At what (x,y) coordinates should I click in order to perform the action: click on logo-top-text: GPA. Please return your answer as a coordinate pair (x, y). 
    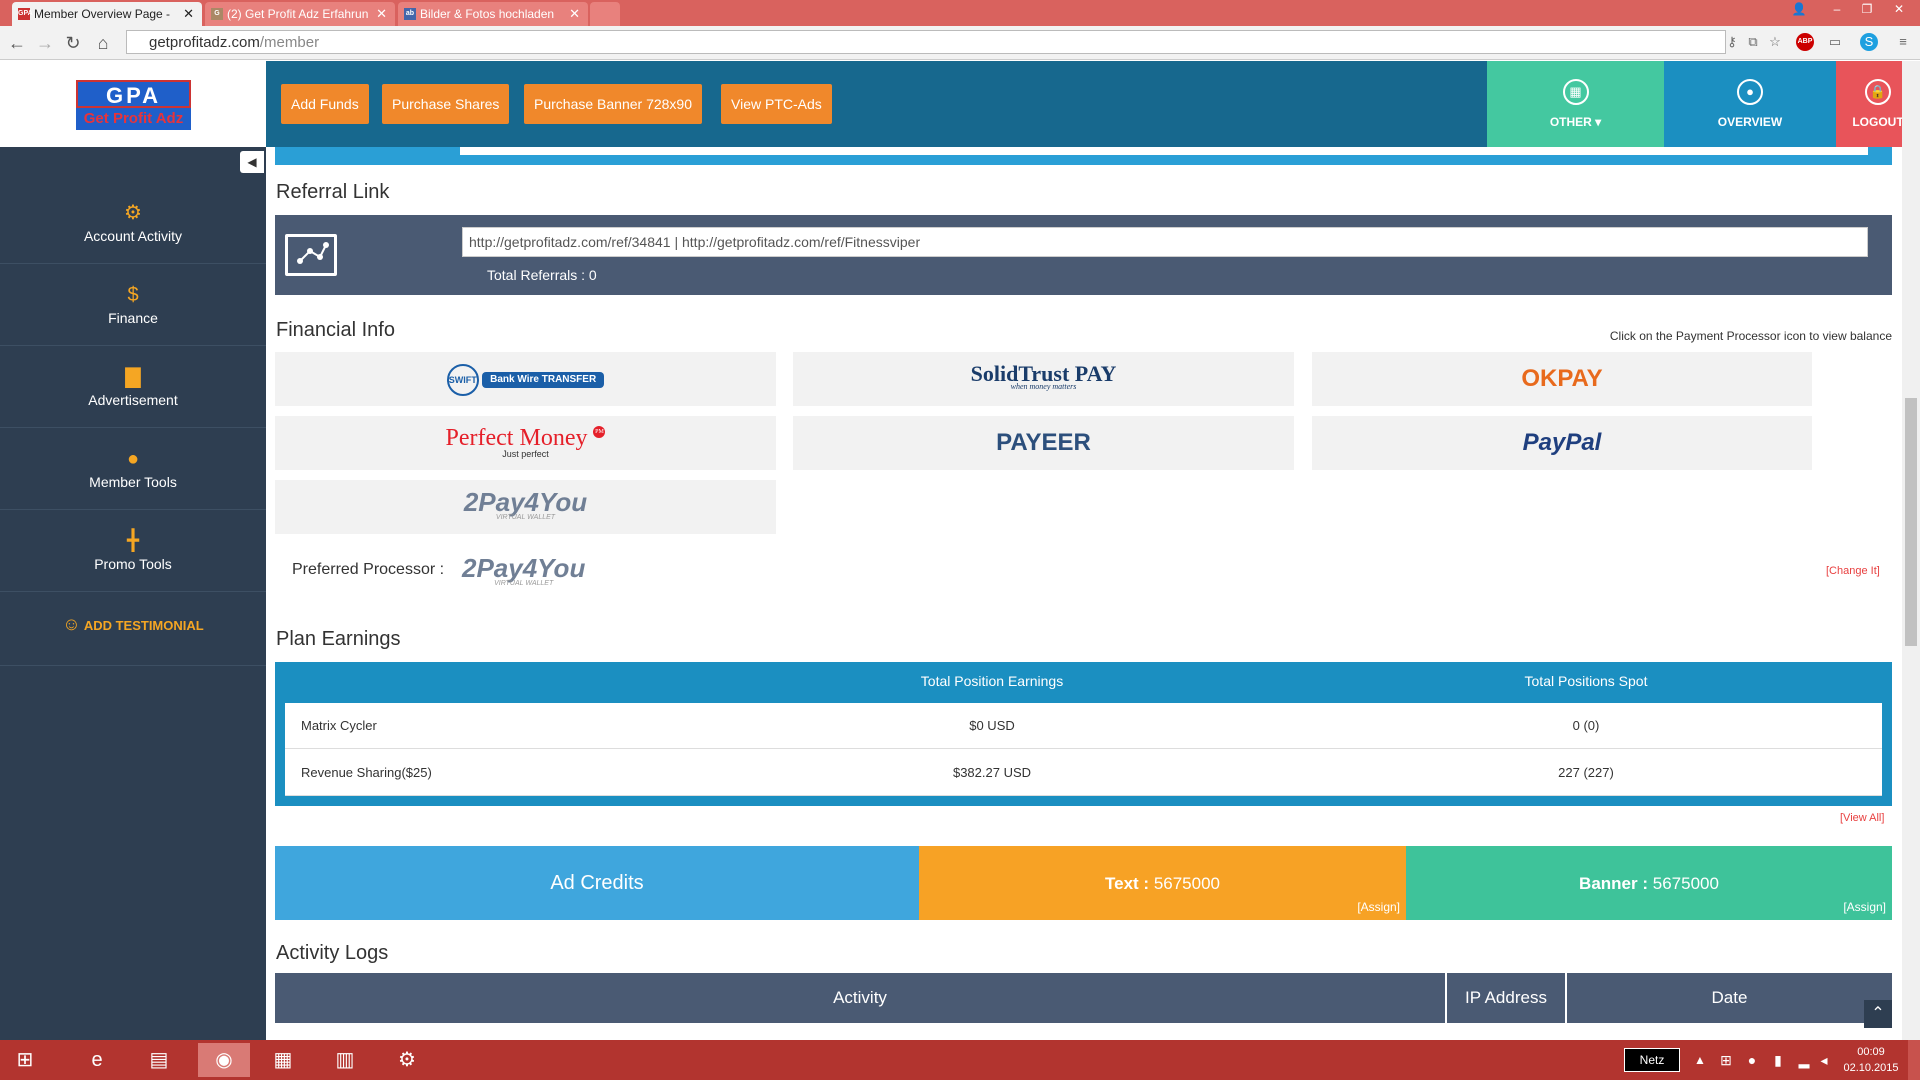
    Looking at the image, I should click on (133, 94).